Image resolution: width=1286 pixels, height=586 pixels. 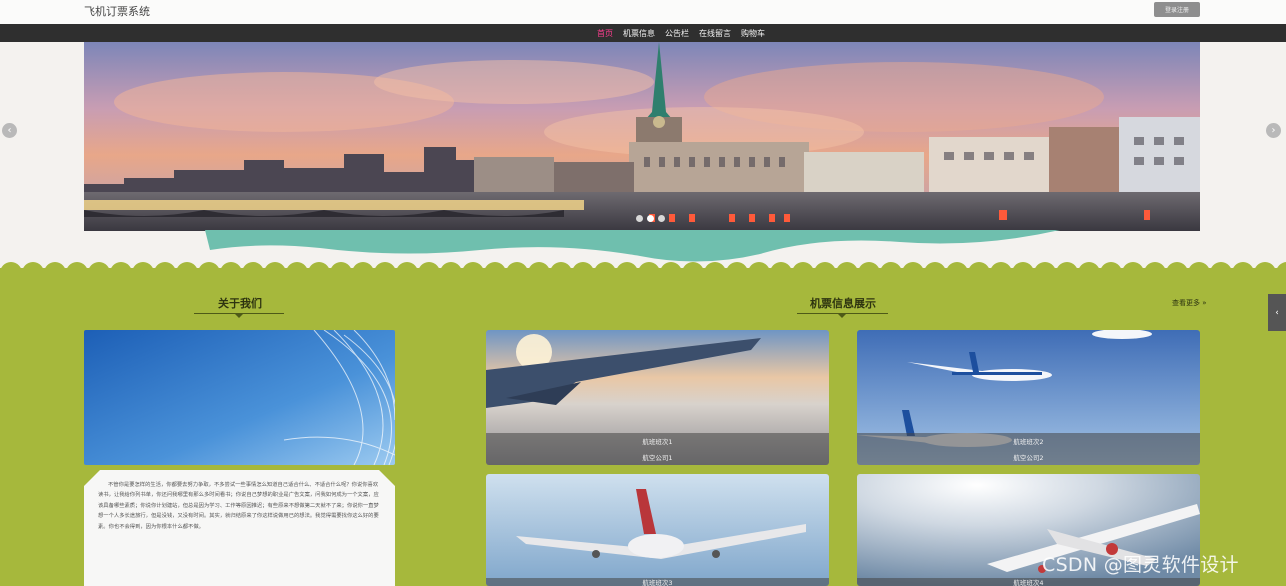 I want to click on ticket-name: 航班班次4, so click(x=1028, y=582).